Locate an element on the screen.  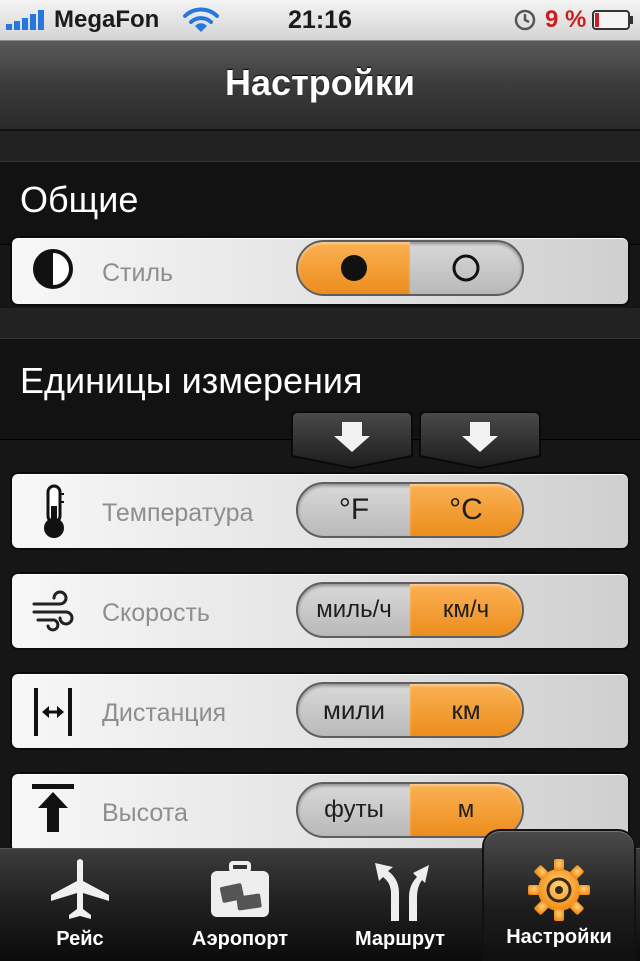
style-row: Стиль is located at coordinates (320, 271).